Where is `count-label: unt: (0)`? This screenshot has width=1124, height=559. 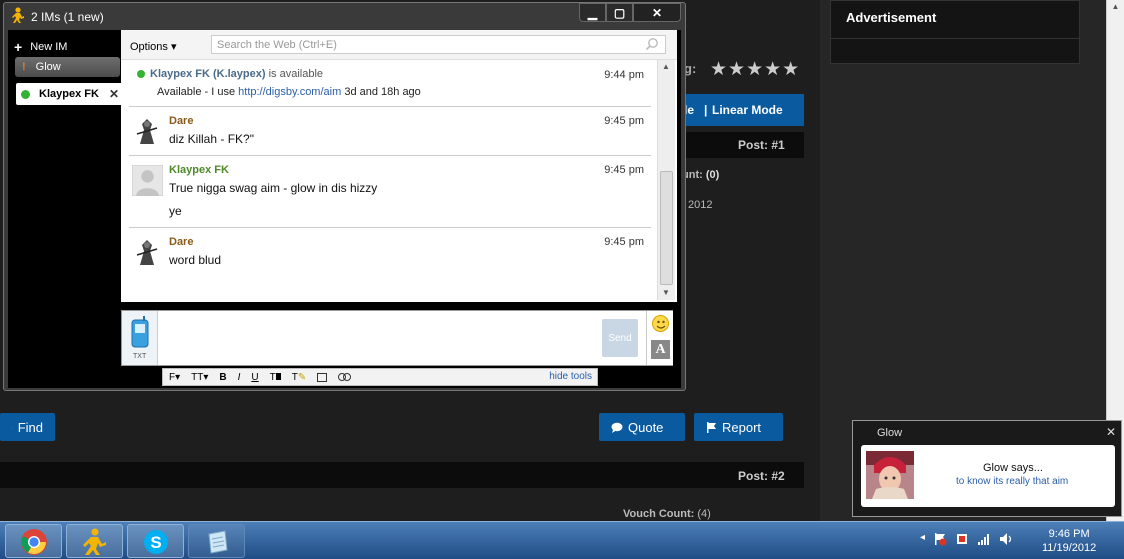 count-label: unt: (0) is located at coordinates (701, 175).